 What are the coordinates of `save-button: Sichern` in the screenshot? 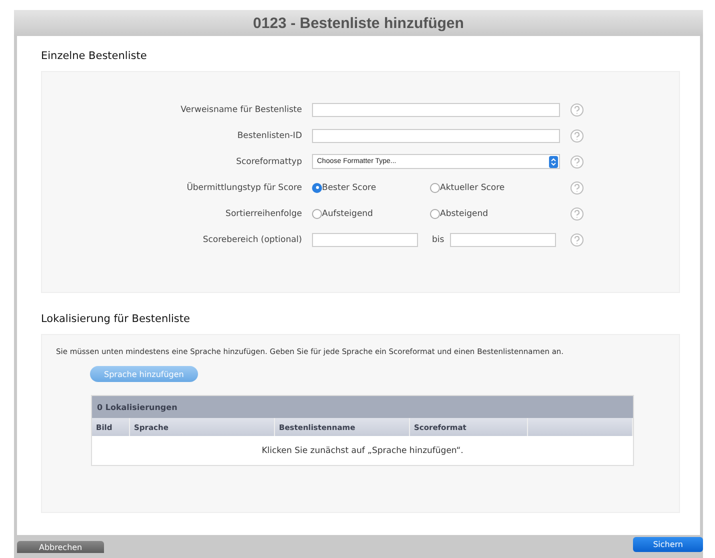 It's located at (668, 544).